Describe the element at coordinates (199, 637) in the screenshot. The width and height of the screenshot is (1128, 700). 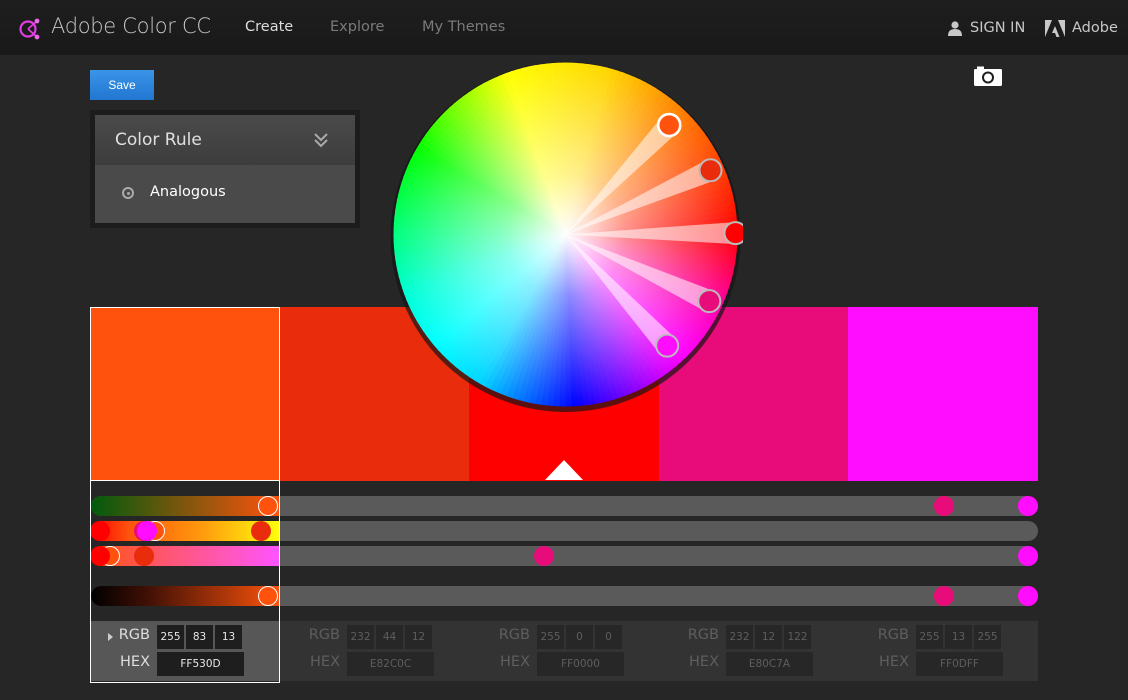
I see `rgb-g-field: 83` at that location.